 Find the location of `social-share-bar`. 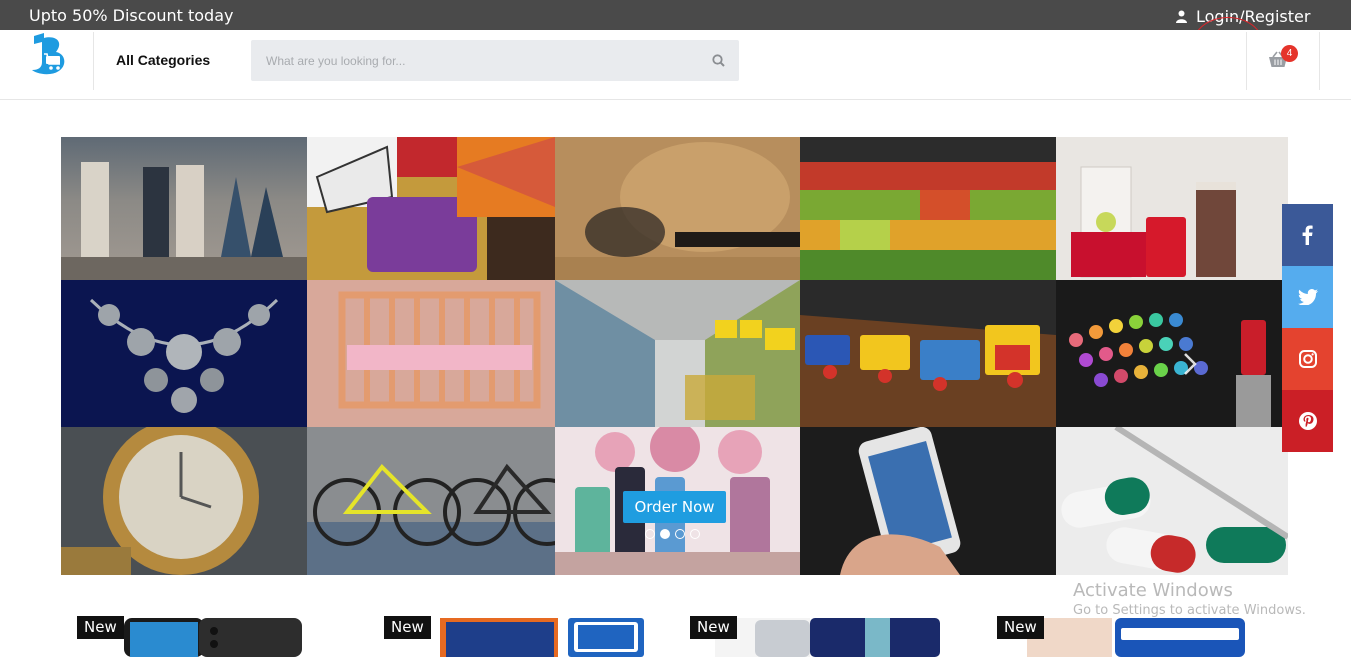

social-share-bar is located at coordinates (1307, 328).